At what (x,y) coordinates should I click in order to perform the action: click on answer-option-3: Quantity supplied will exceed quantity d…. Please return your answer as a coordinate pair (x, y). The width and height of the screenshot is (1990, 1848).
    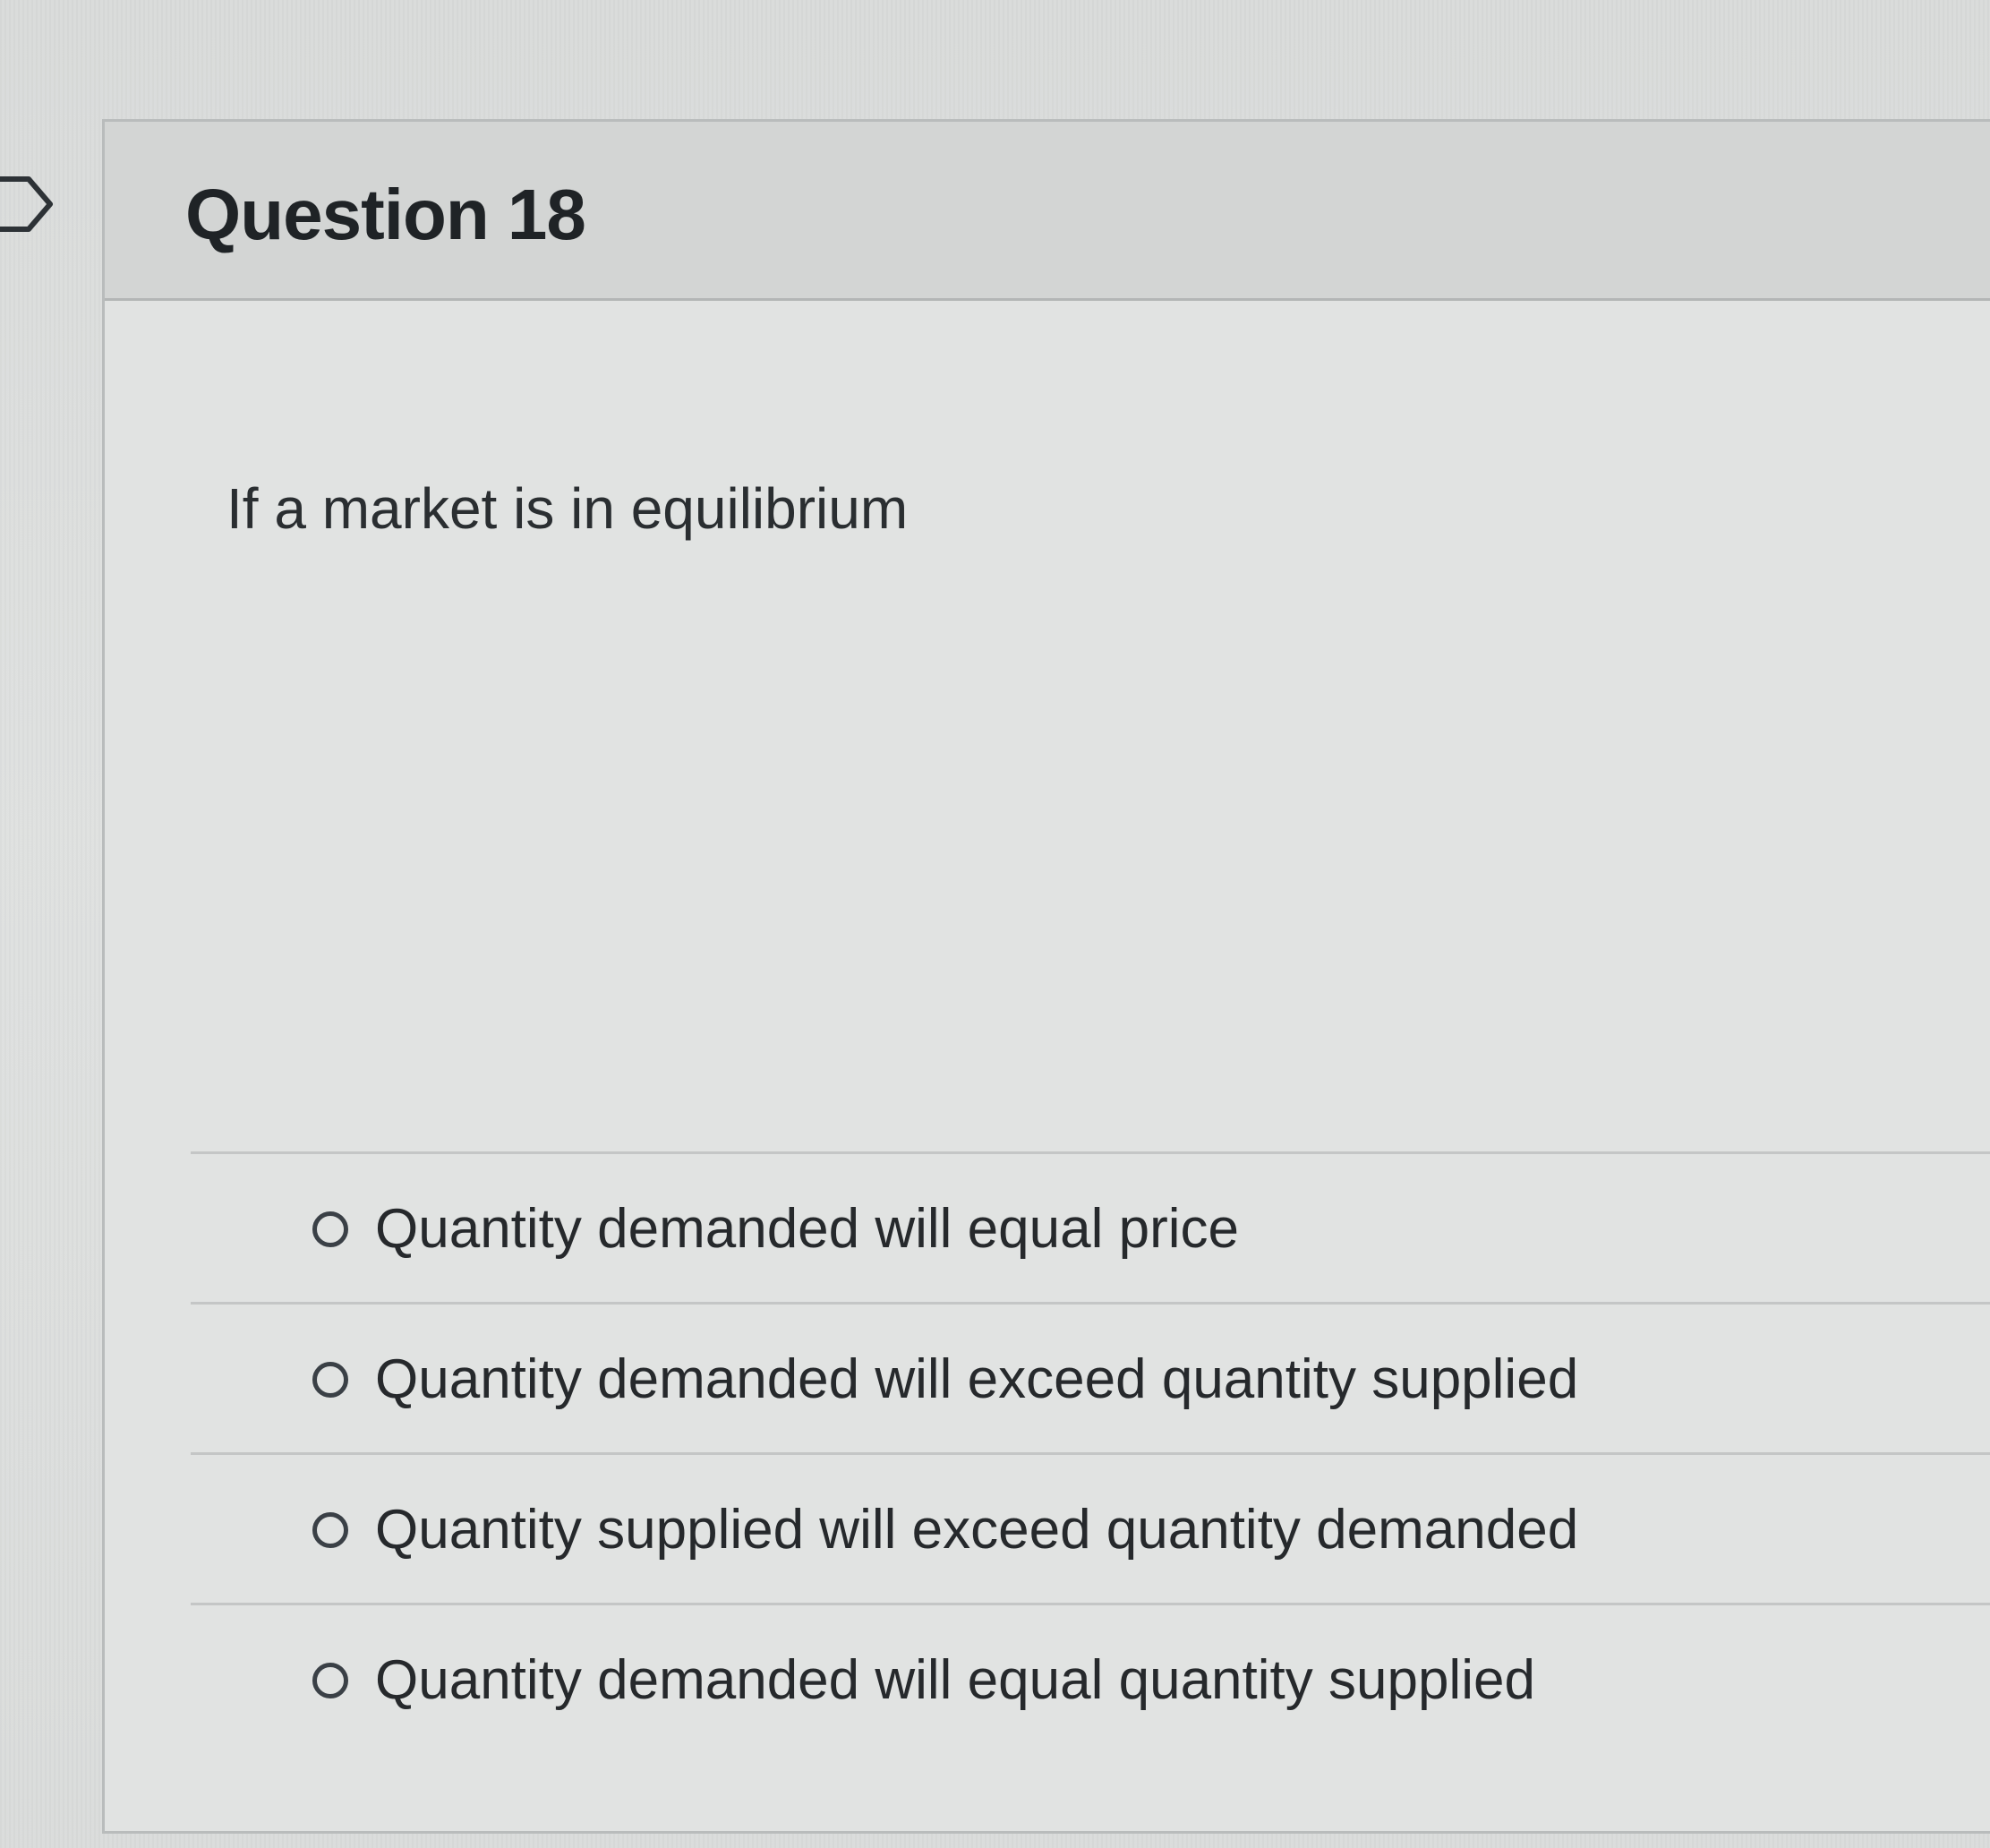
    Looking at the image, I should click on (1090, 1527).